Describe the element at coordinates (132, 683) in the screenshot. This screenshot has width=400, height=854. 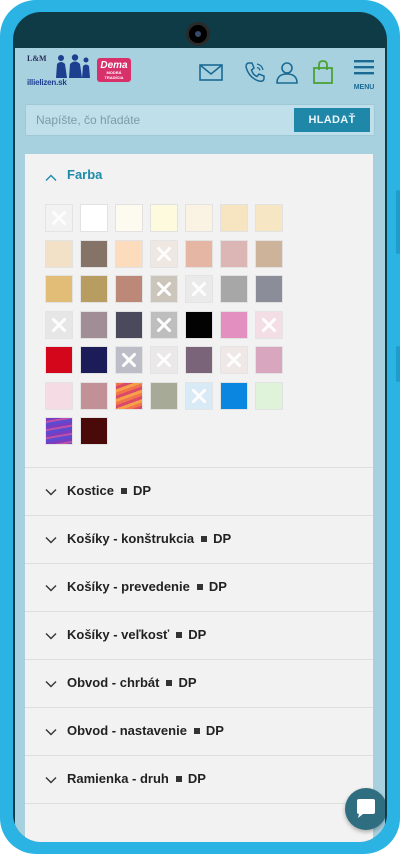
I see `filter-section-label: Obvod - chrbát DP` at that location.